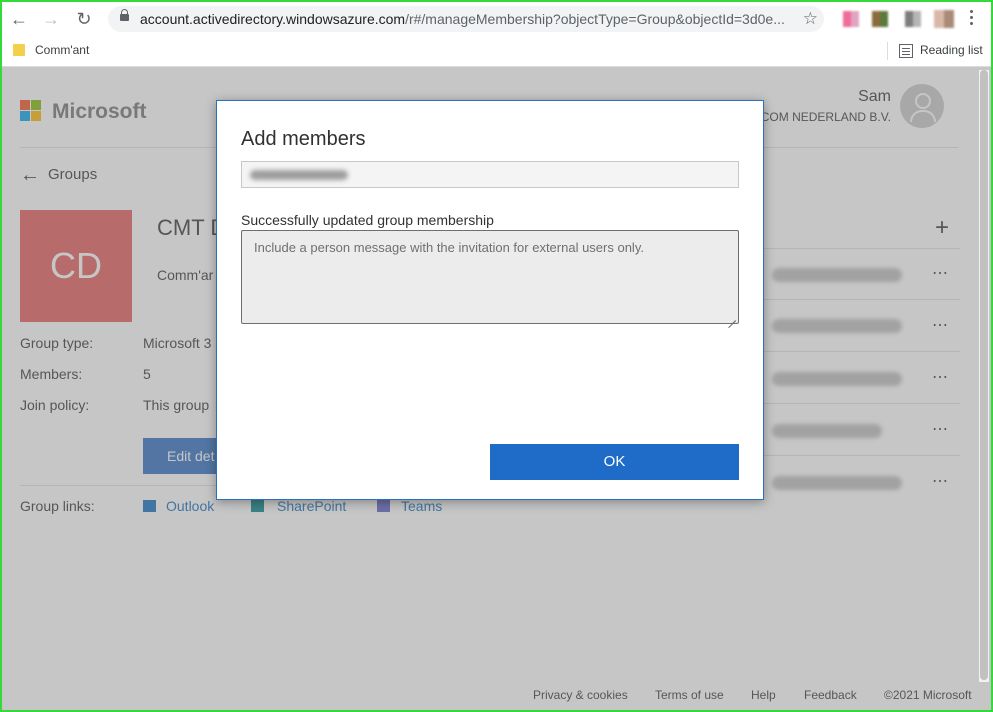  Describe the element at coordinates (84, 19) in the screenshot. I see `reload-icon: ↻` at that location.